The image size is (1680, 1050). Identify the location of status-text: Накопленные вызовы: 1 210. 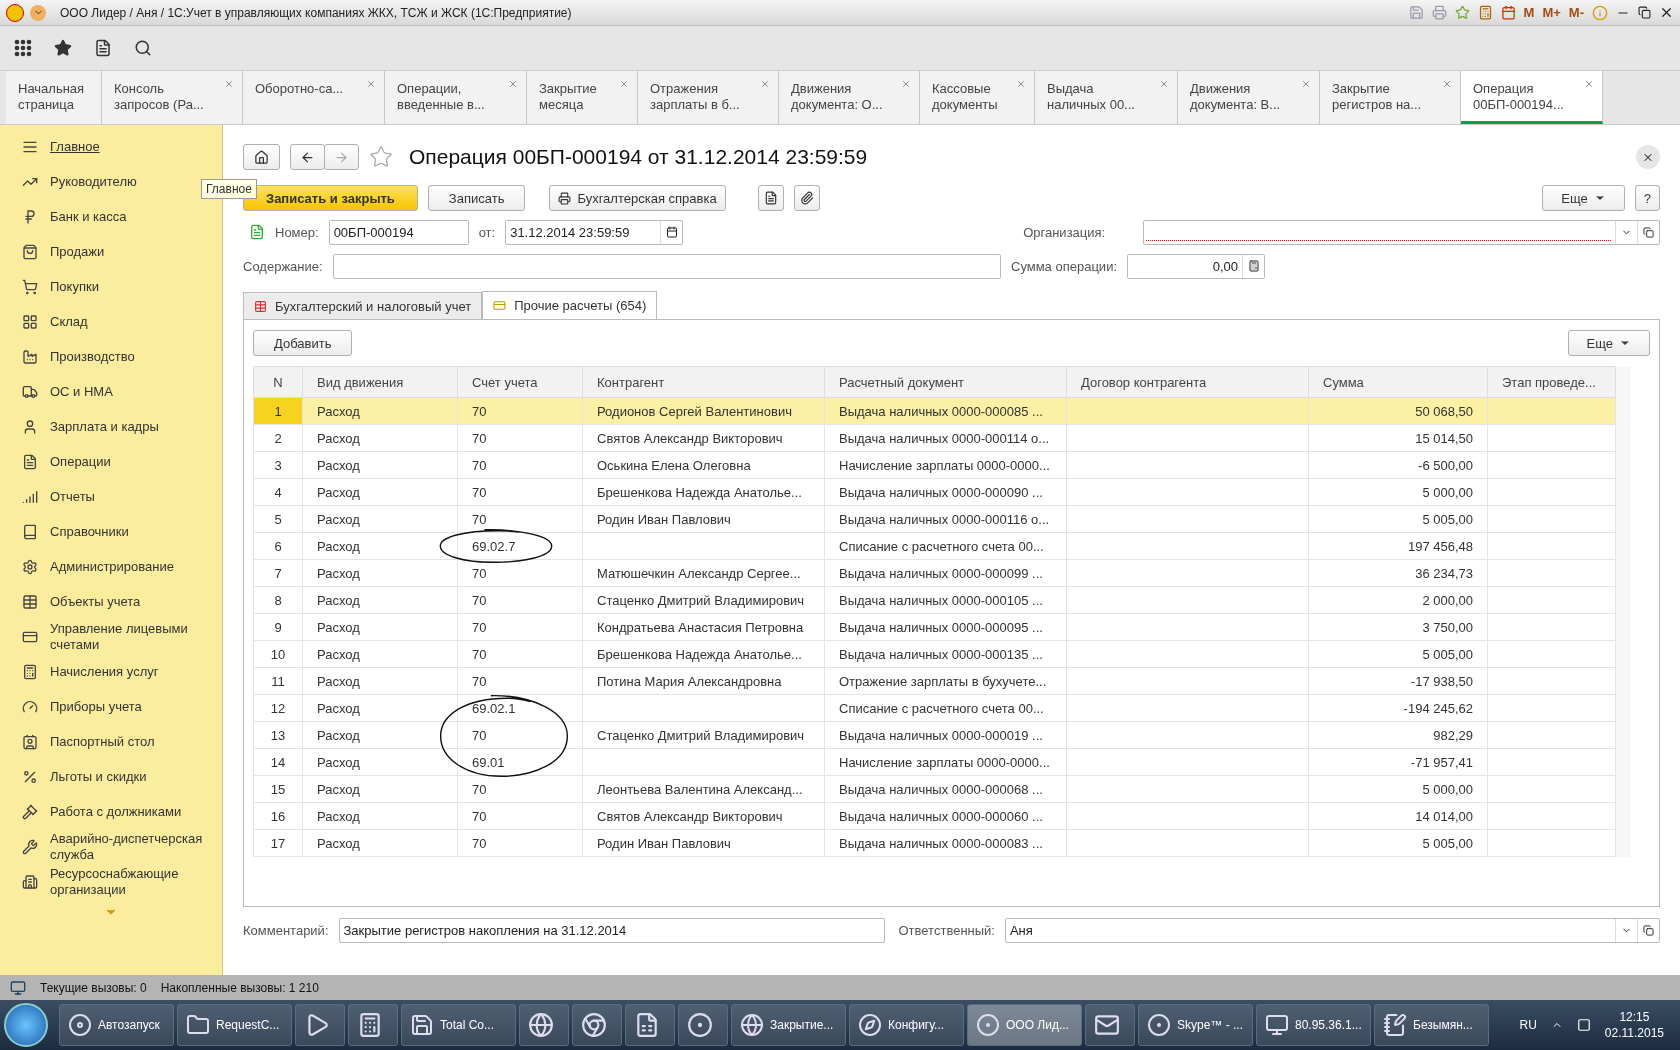
(239, 987).